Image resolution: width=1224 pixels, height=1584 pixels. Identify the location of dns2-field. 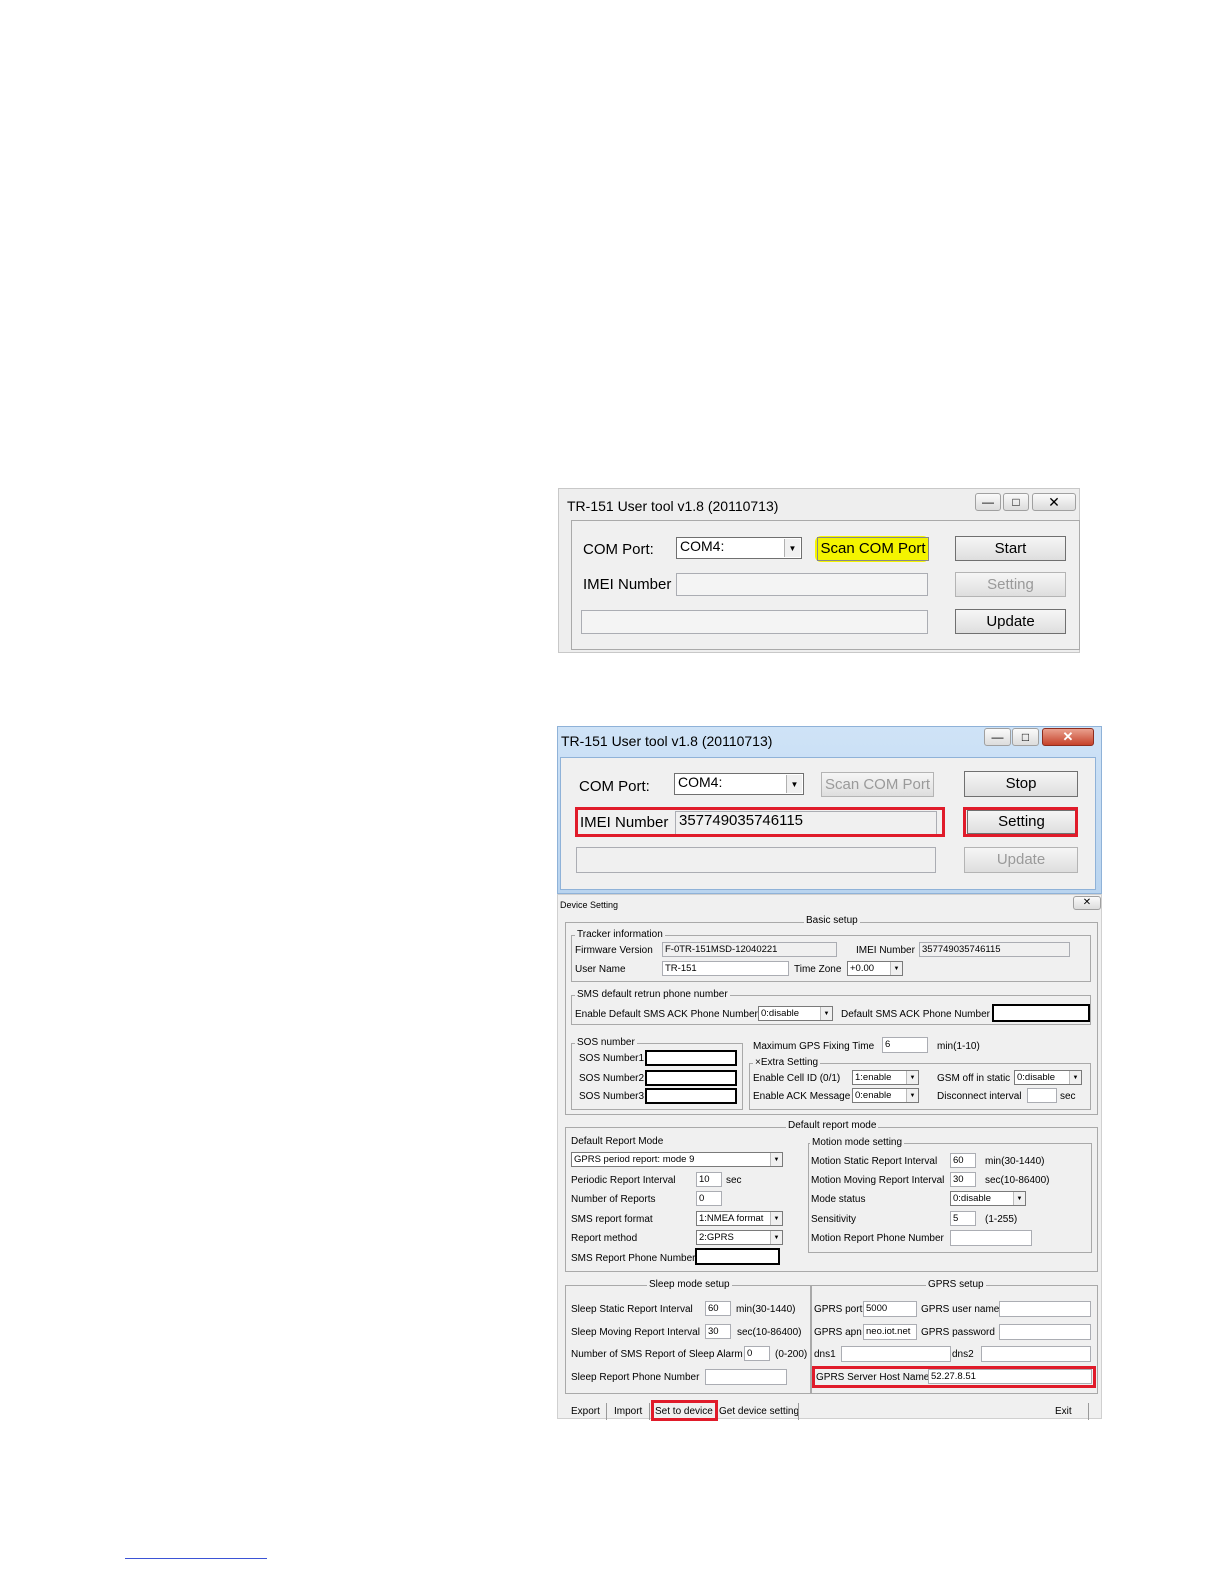
(1036, 1354).